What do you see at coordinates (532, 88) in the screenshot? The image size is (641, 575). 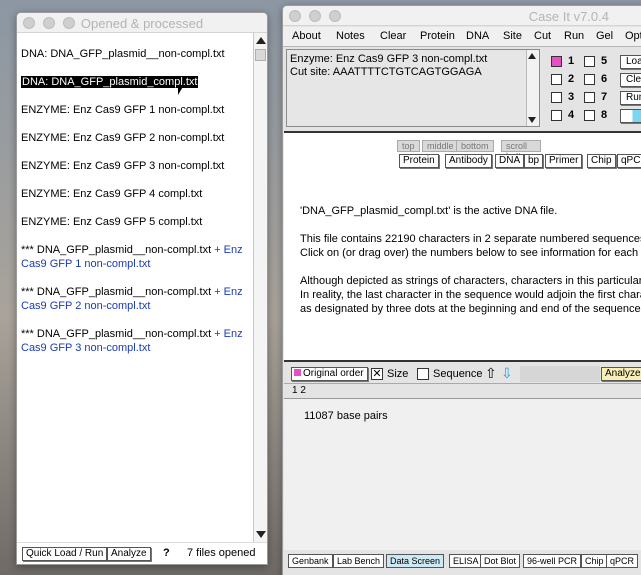 I see `enzyme-scrollbar` at bounding box center [532, 88].